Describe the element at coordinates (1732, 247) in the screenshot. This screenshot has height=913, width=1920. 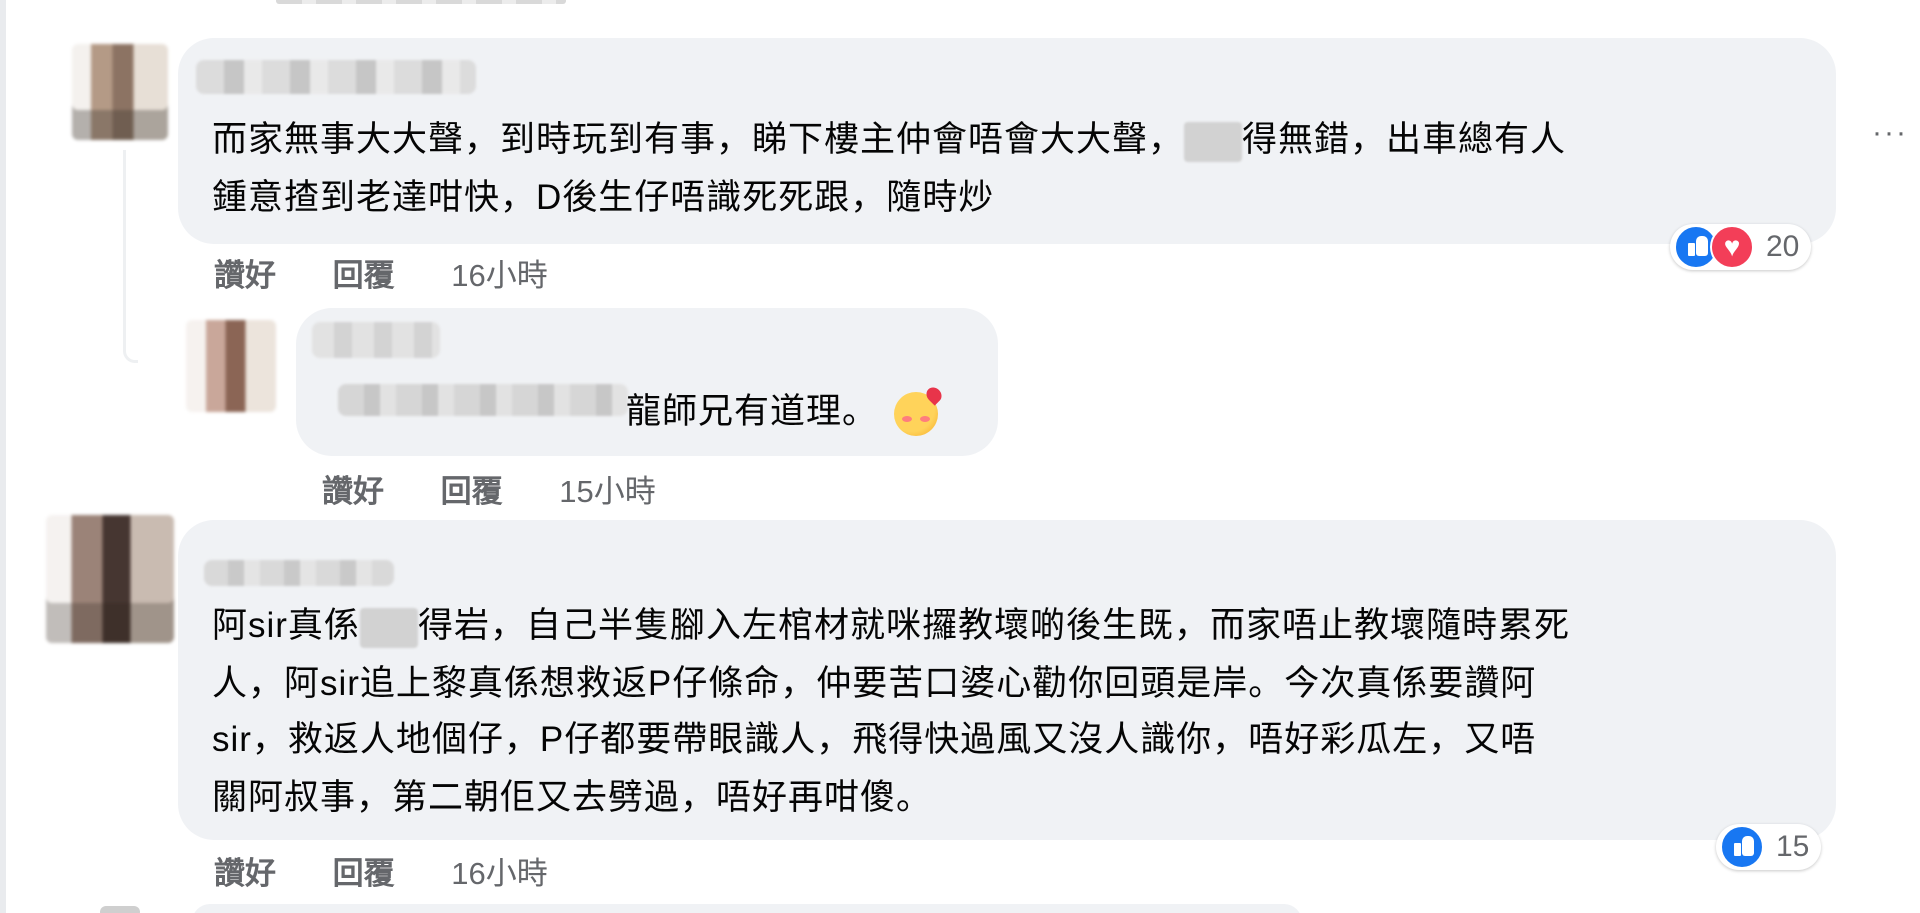
I see `love-icon` at that location.